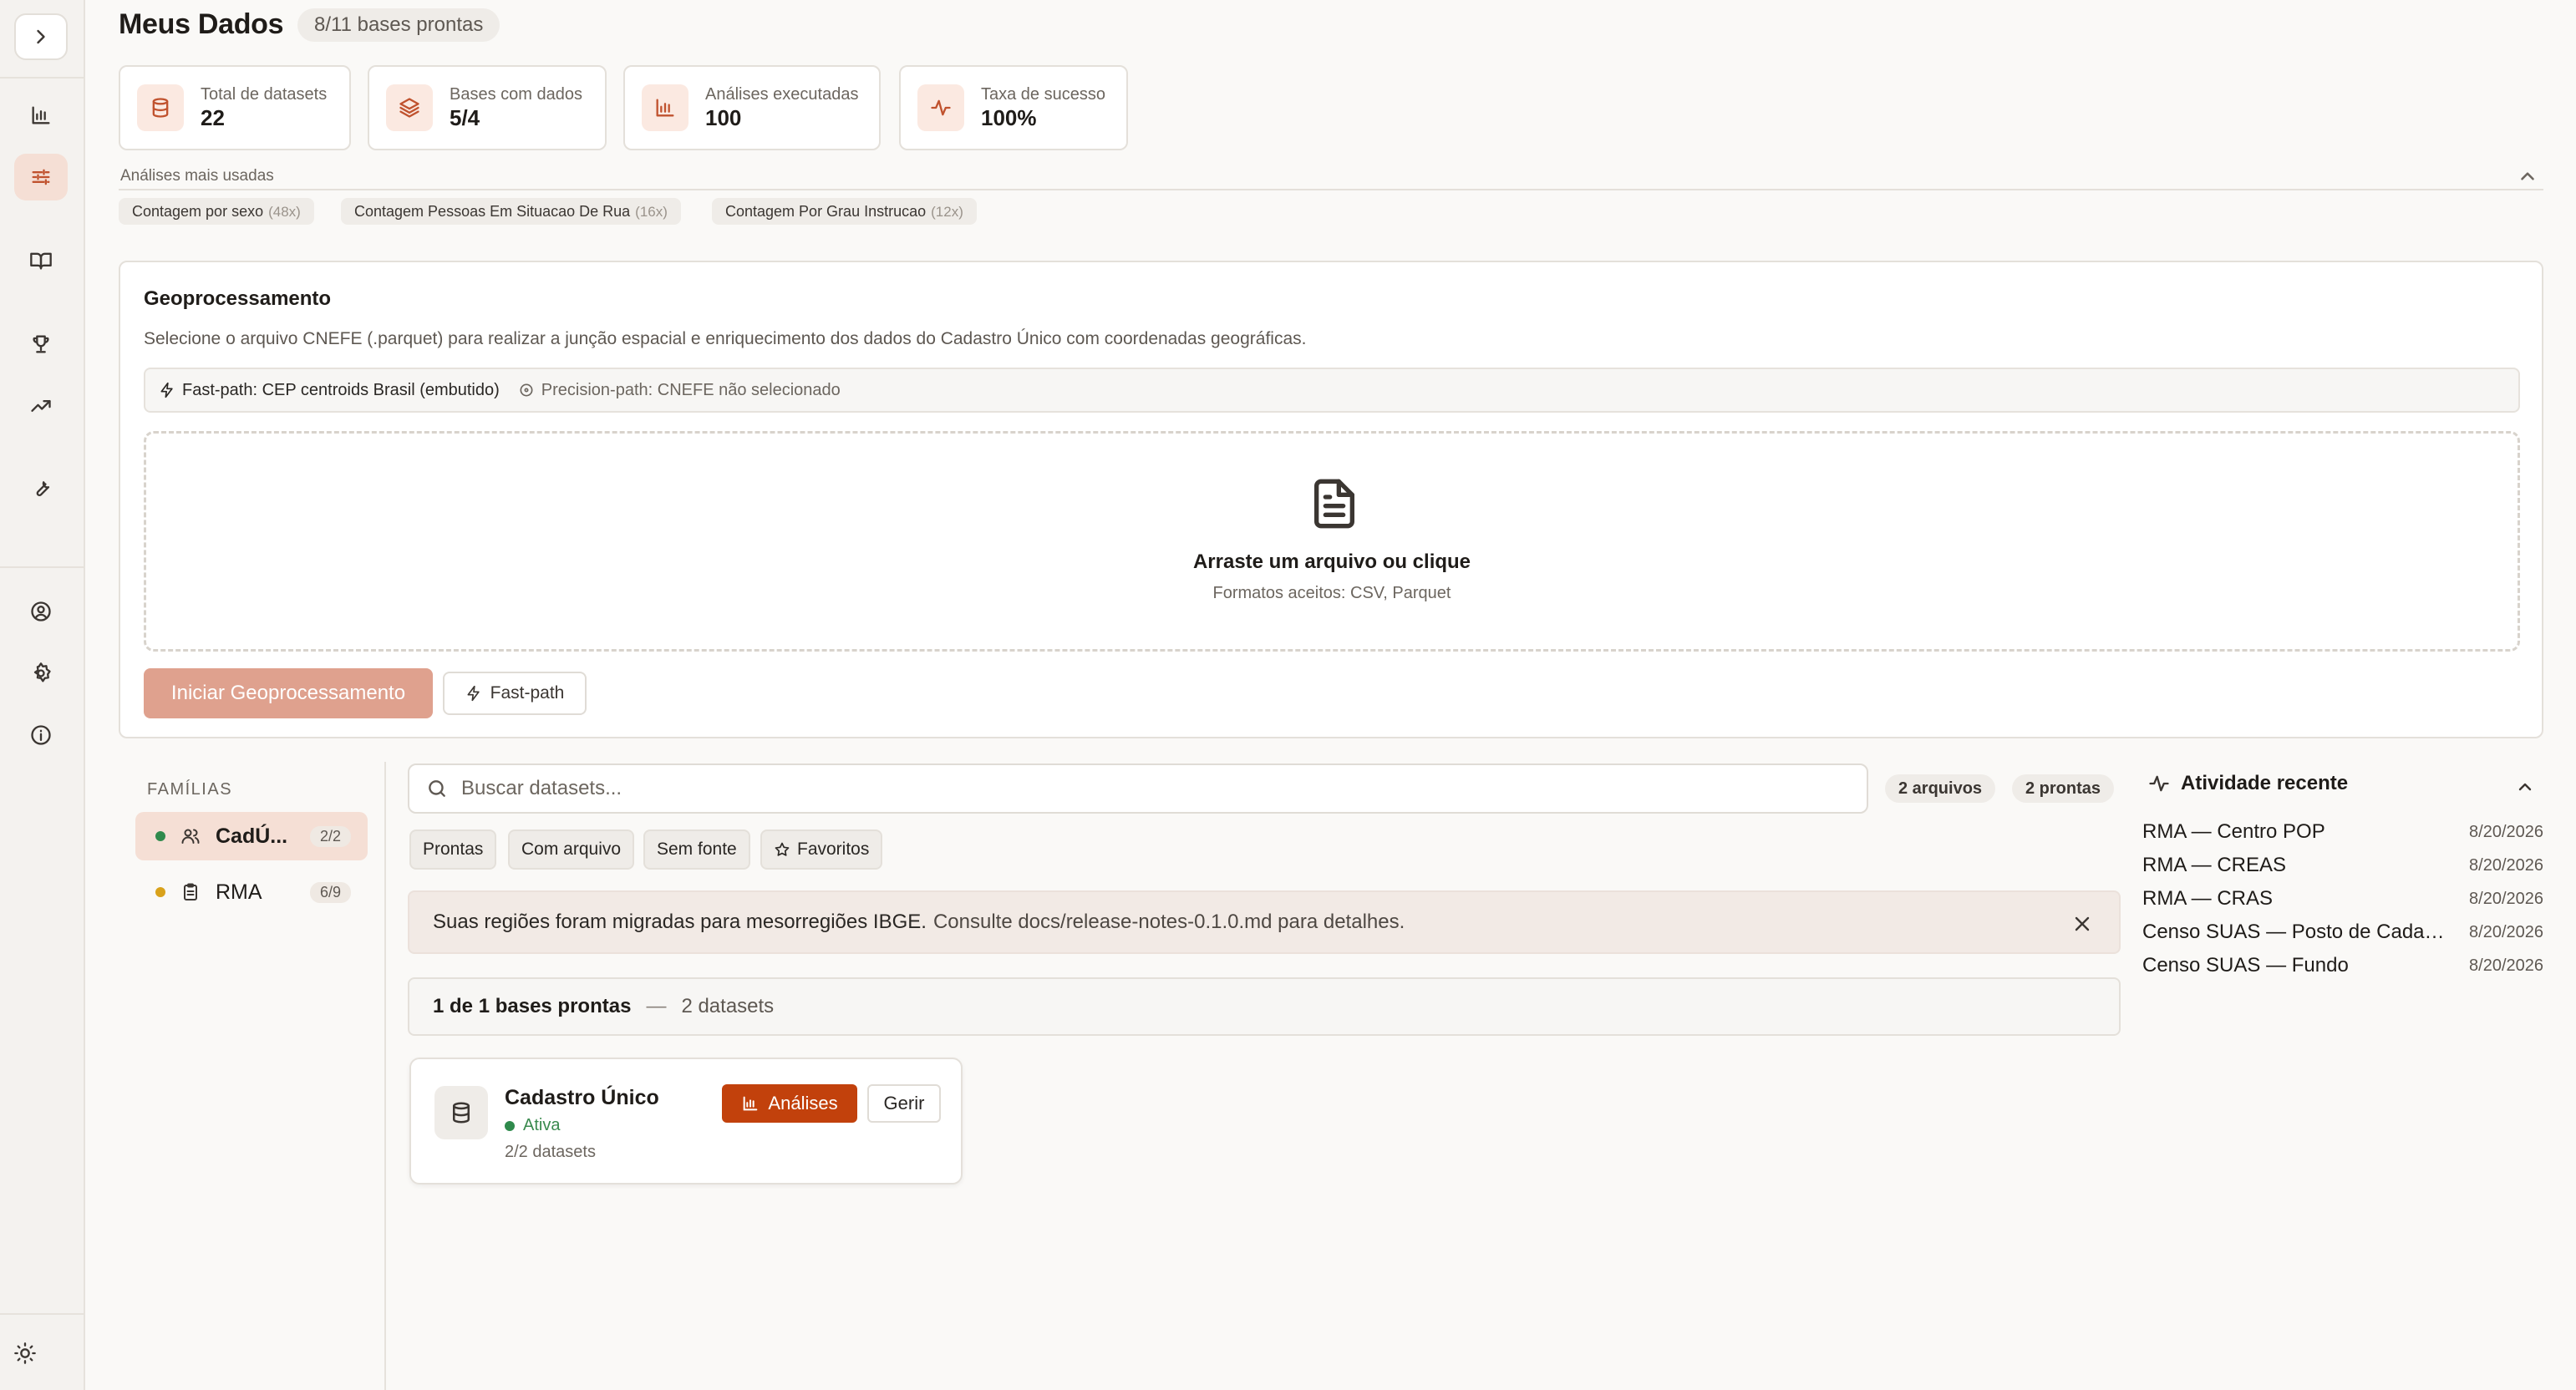 The image size is (2576, 1390). I want to click on nav-docs-button, so click(41, 260).